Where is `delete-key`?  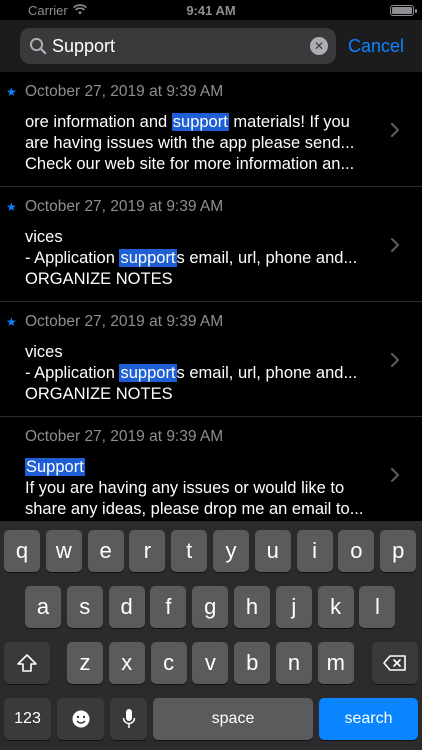 delete-key is located at coordinates (395, 663).